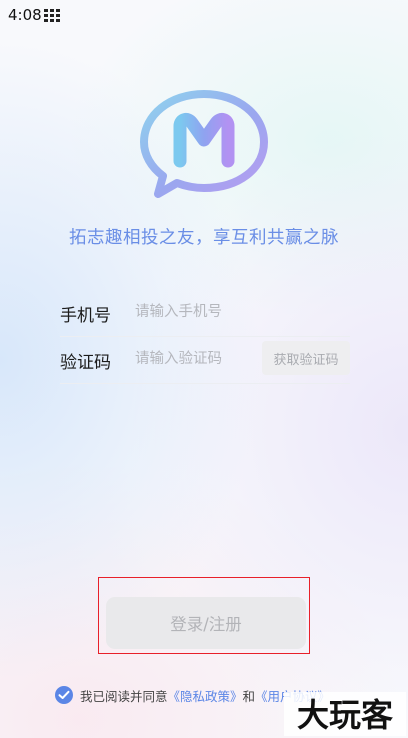 Image resolution: width=408 pixels, height=738 pixels. I want to click on status-bar: 4:08, so click(204, 15).